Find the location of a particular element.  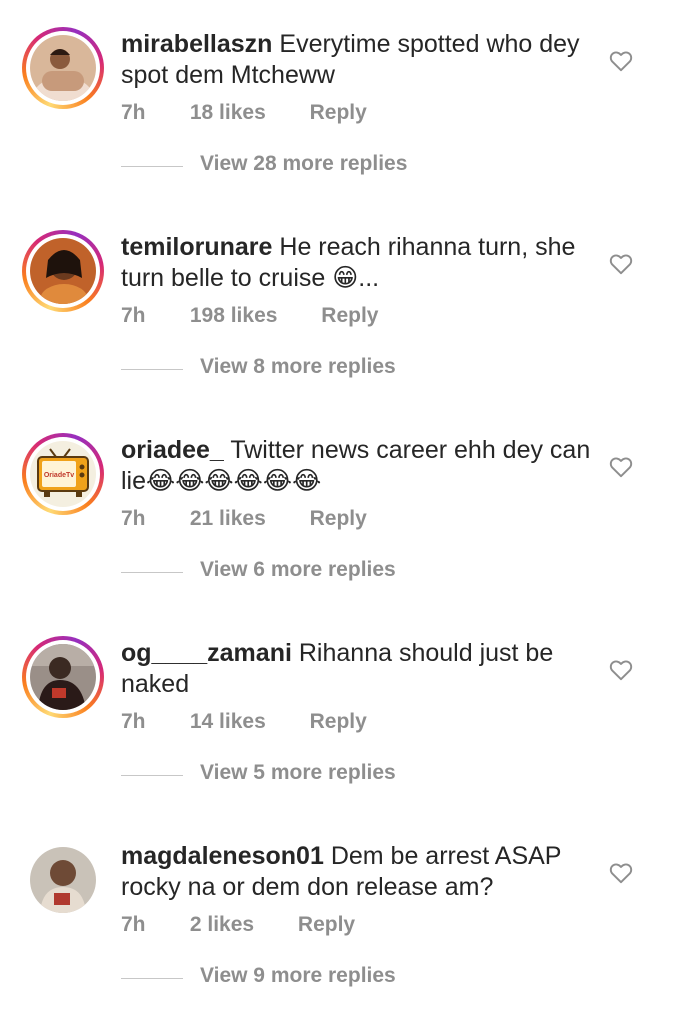

comment-meta: 7h 198 likes Reply is located at coordinates (249, 316).